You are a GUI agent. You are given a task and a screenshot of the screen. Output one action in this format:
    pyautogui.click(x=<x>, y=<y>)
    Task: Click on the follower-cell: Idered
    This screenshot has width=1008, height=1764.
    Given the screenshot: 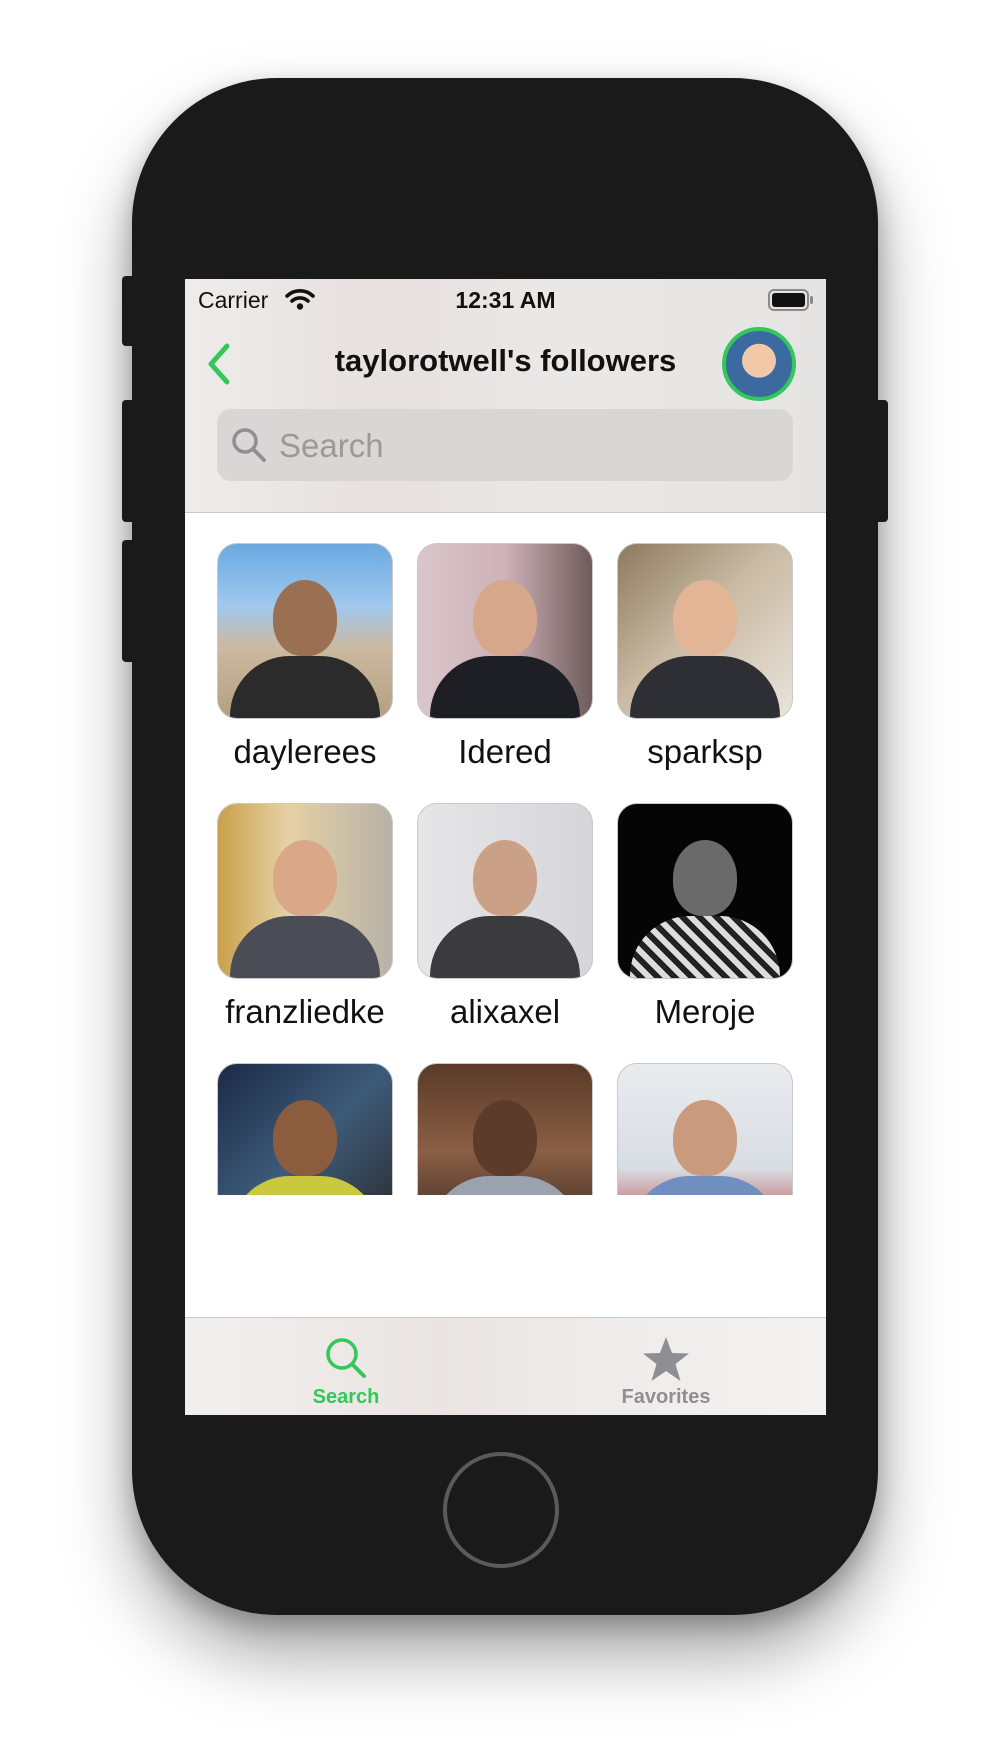 What is the action you would take?
    pyautogui.click(x=505, y=657)
    